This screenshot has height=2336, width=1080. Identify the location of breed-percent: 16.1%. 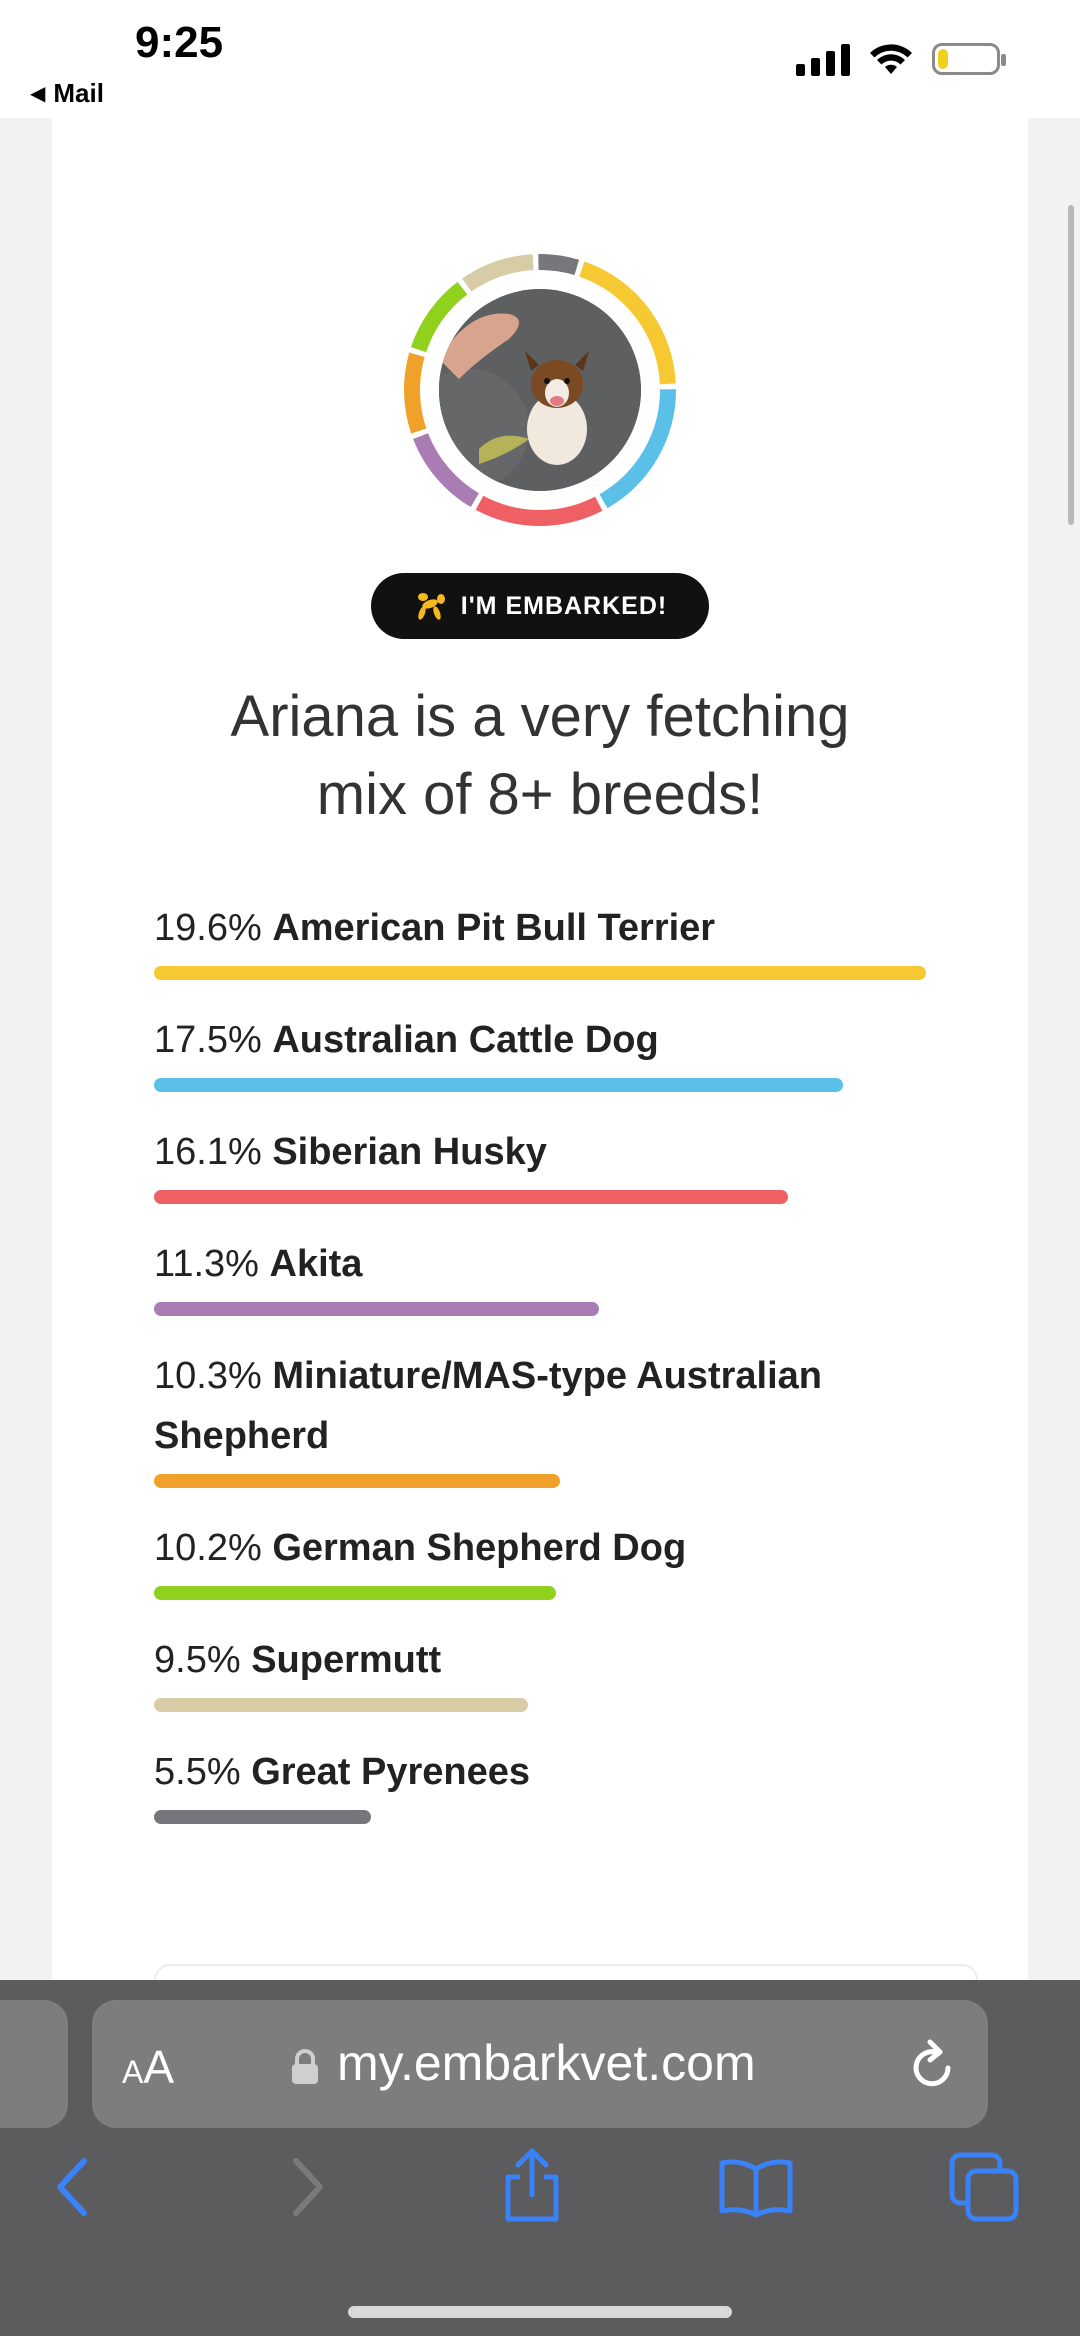
(208, 1152).